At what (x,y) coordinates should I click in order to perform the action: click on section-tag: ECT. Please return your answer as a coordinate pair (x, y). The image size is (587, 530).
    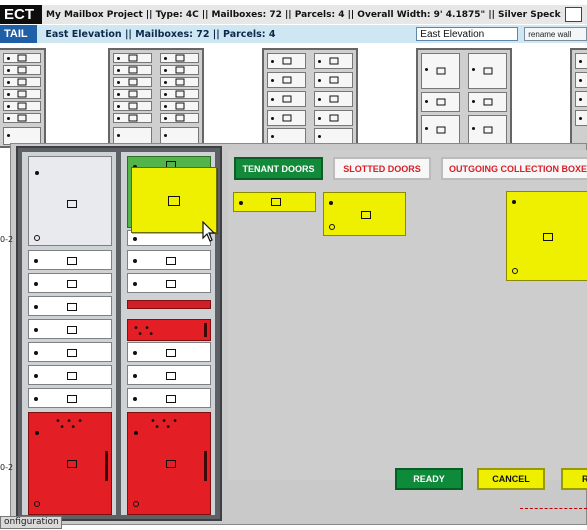
    Looking at the image, I should click on (19, 14).